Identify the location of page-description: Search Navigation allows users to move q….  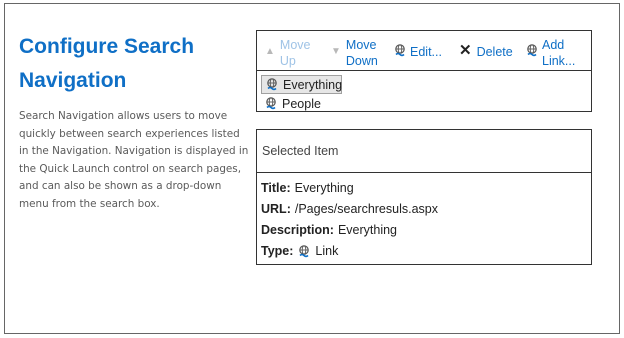
(134, 160).